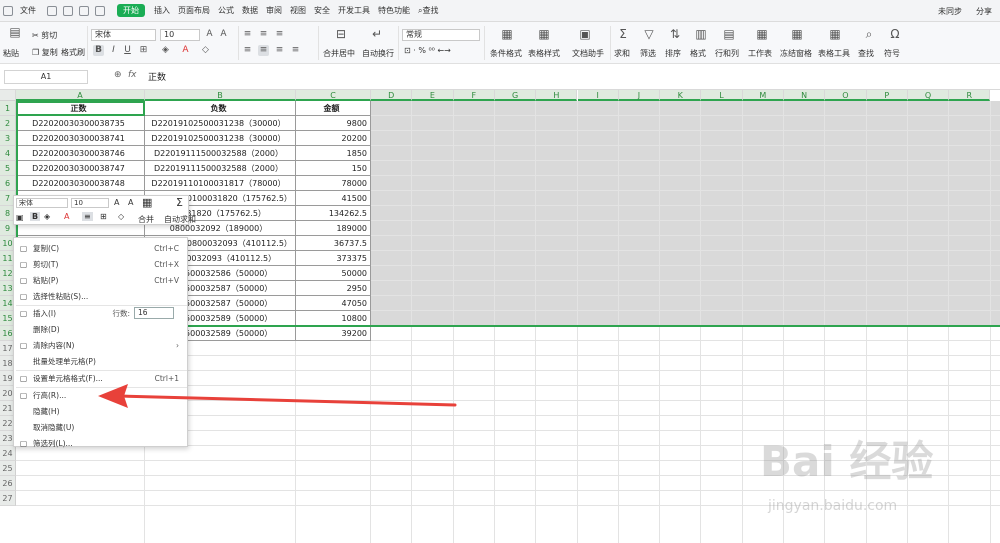 The height and width of the screenshot is (543, 1000). I want to click on column-header-O: O, so click(846, 95).